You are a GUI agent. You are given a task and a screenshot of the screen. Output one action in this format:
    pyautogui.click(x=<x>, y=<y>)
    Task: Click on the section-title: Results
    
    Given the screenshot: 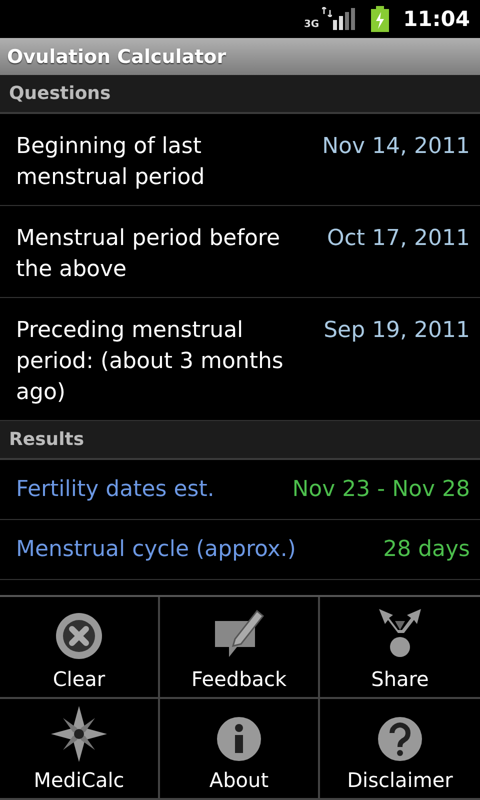 What is the action you would take?
    pyautogui.click(x=46, y=439)
    